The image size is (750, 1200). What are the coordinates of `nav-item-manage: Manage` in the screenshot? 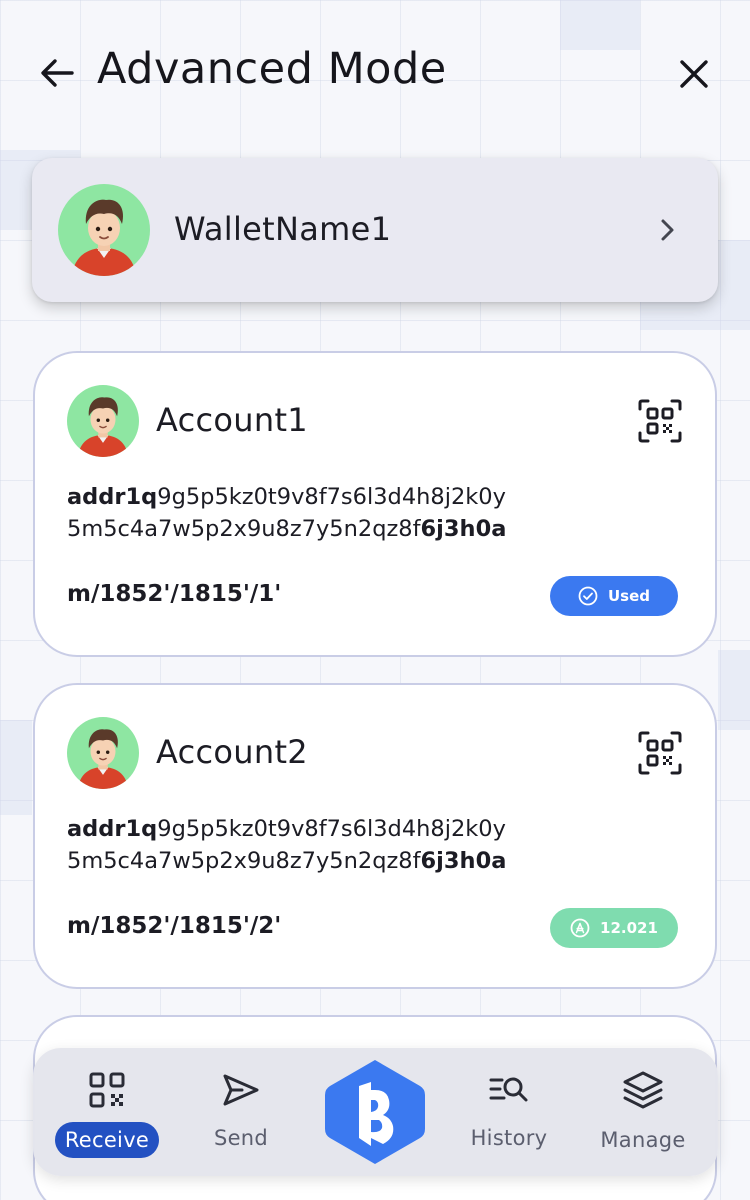 It's located at (643, 1112).